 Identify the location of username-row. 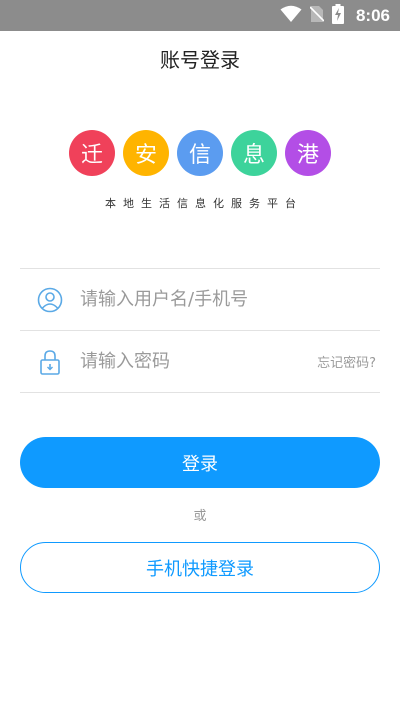
(200, 299).